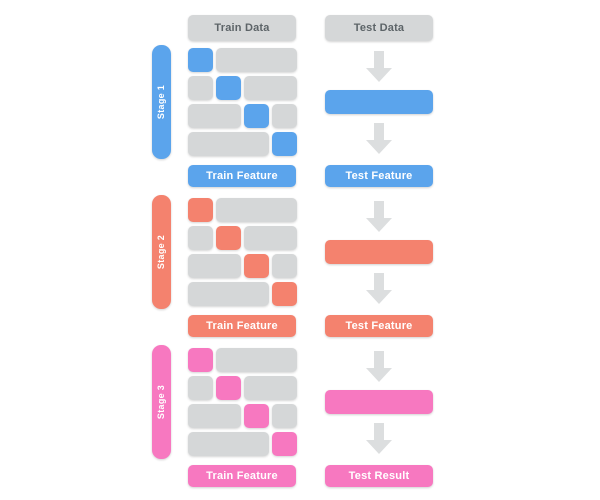 The width and height of the screenshot is (600, 500). What do you see at coordinates (379, 326) in the screenshot?
I see `test-feature-bar-2: Test Feature` at bounding box center [379, 326].